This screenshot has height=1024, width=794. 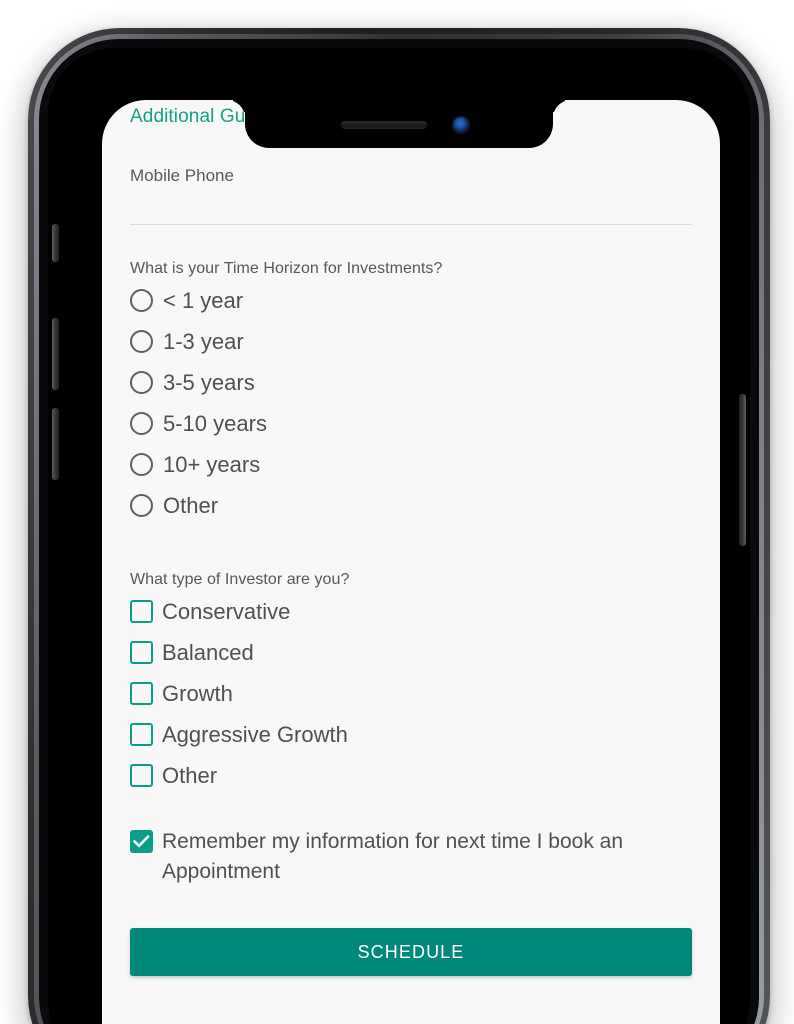 What do you see at coordinates (413, 693) in the screenshot?
I see `checkbox-option-growth: Growth` at bounding box center [413, 693].